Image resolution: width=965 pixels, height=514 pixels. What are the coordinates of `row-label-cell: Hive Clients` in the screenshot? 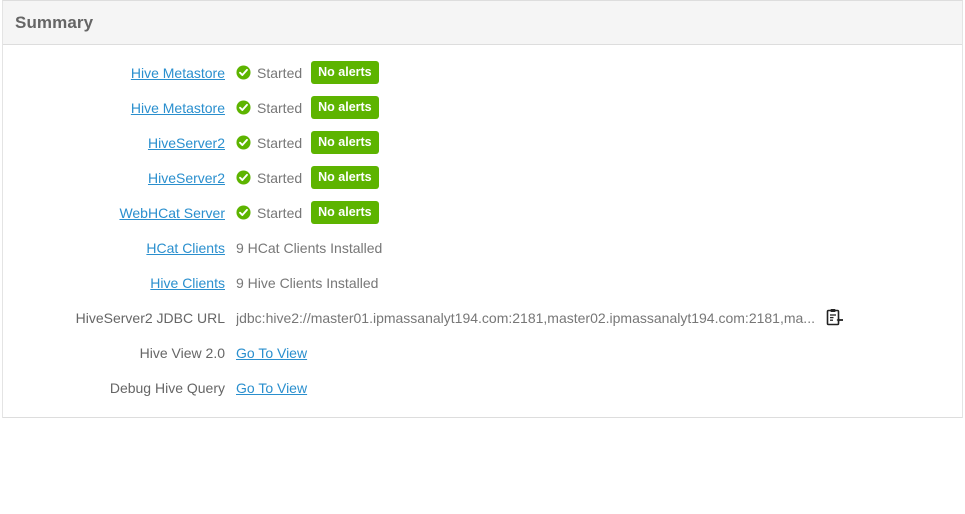 It's located at (114, 282).